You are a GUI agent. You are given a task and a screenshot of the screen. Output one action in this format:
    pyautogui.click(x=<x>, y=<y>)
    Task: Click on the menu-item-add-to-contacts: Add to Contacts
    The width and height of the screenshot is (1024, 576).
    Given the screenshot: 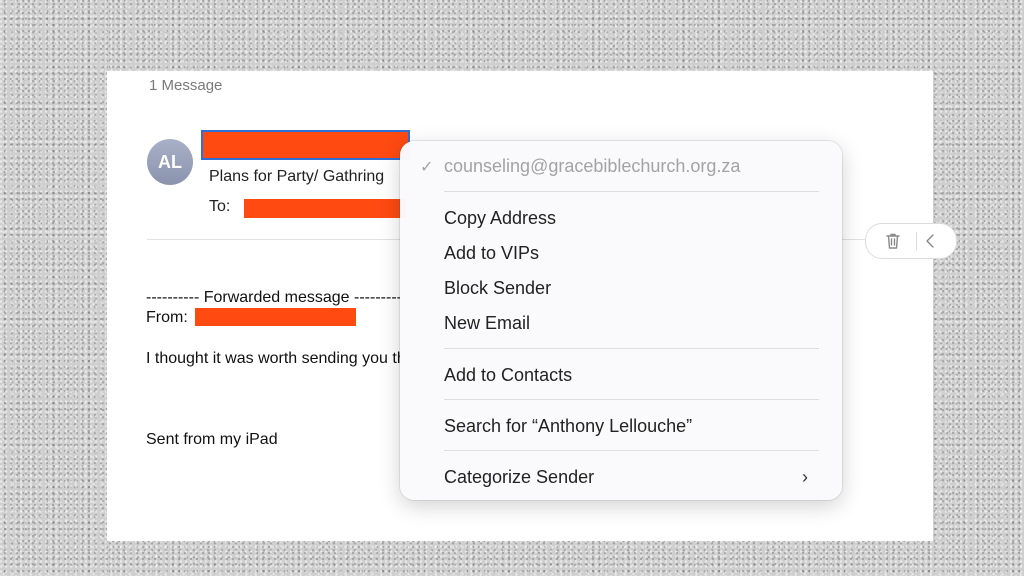 What is the action you would take?
    pyautogui.click(x=508, y=375)
    